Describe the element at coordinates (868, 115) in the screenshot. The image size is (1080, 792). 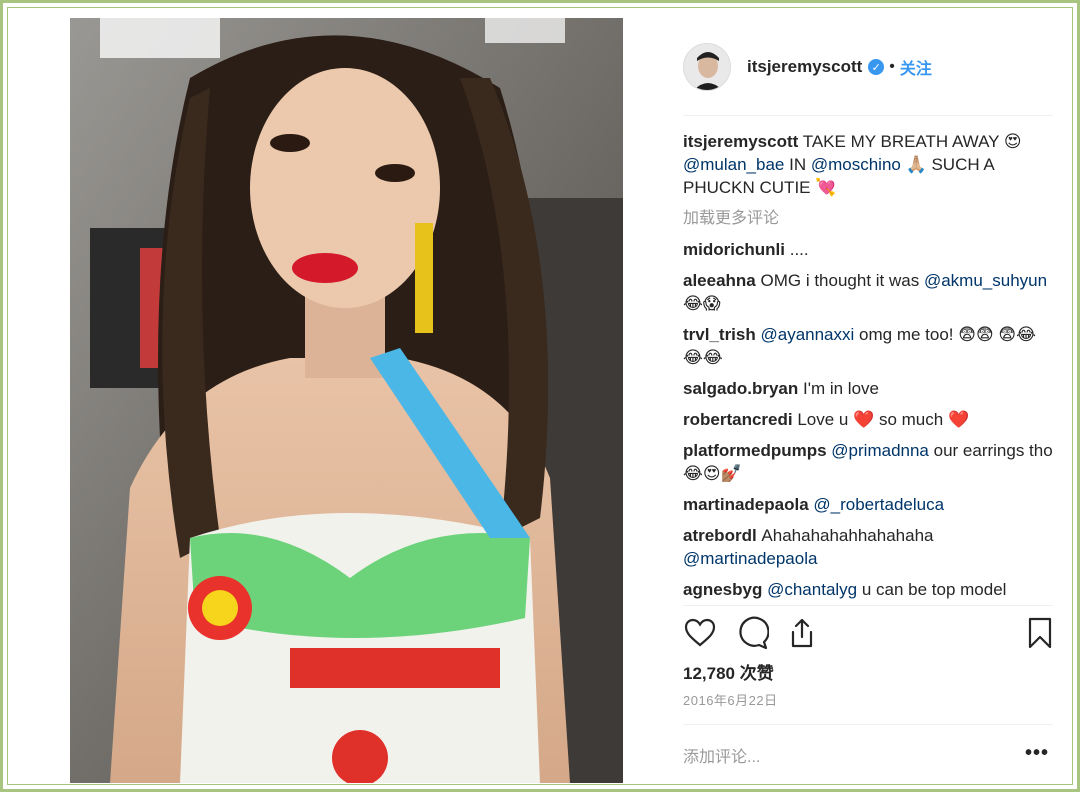
I see `header-divider` at that location.